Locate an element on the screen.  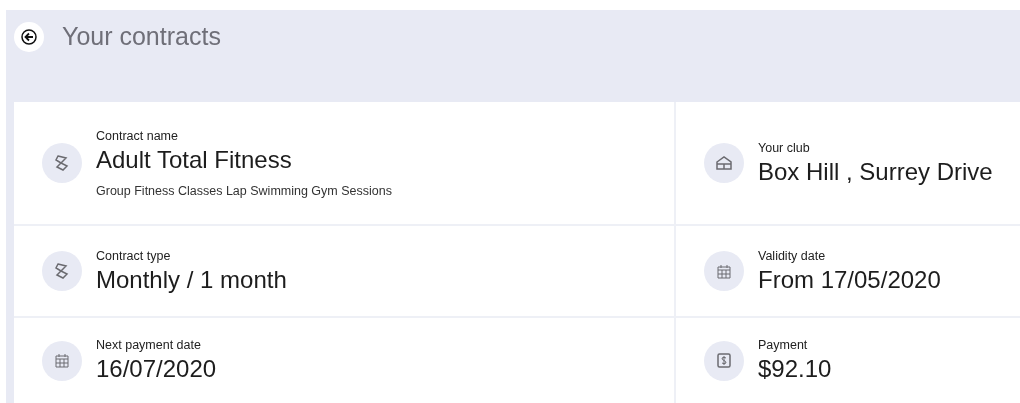
field-label: Validity date is located at coordinates (792, 255).